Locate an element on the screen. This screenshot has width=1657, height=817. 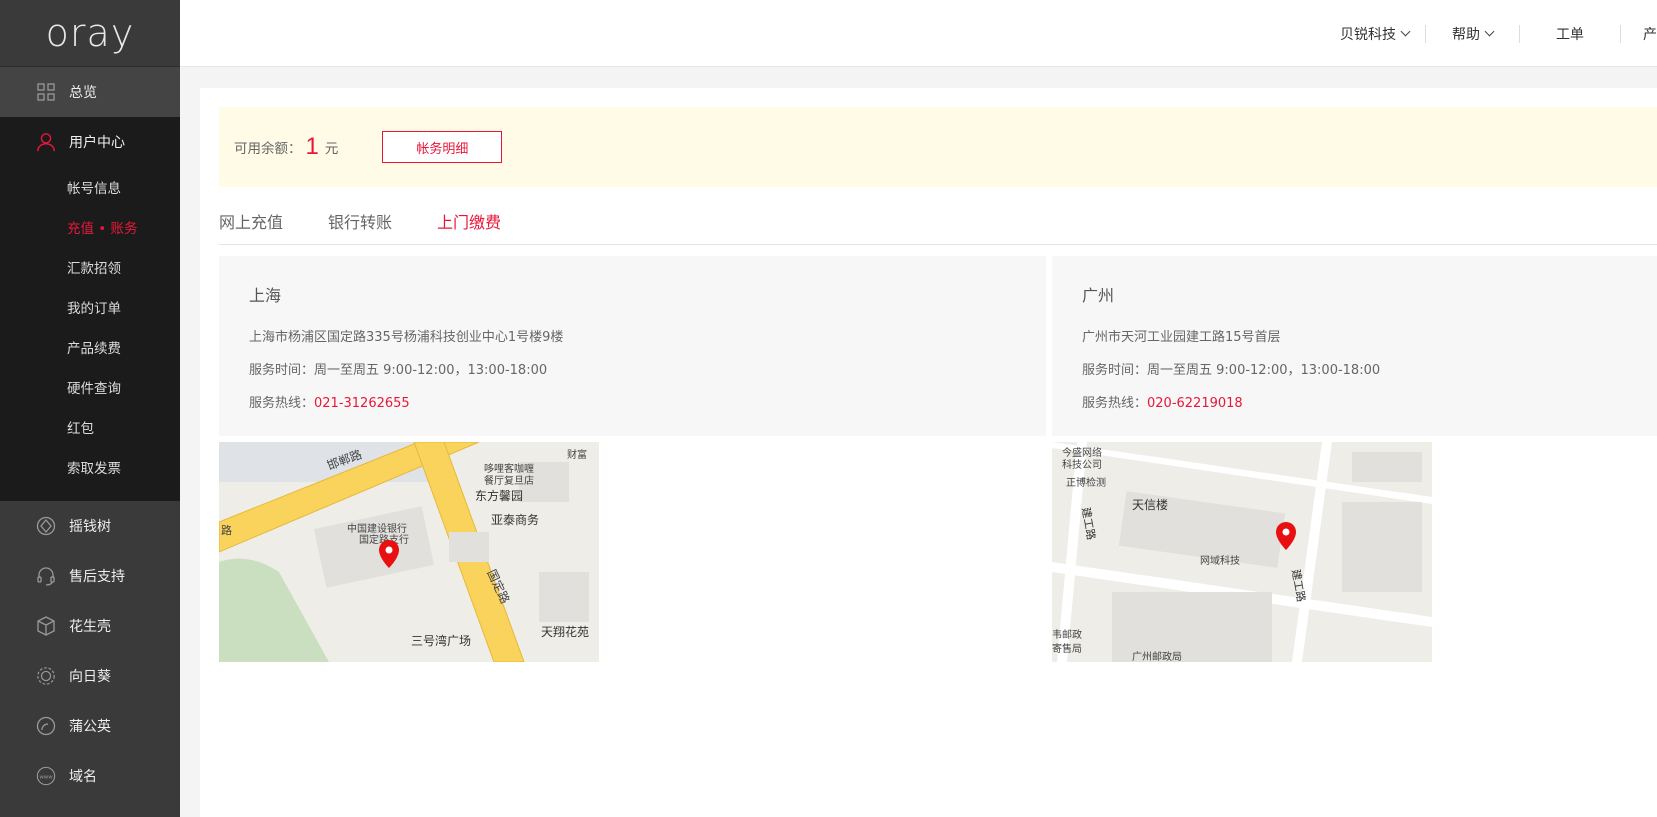
office-city: 广州 is located at coordinates (1098, 295).